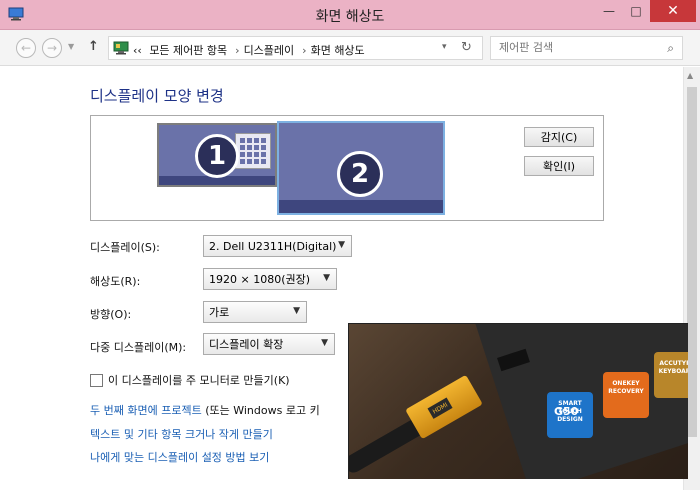 Image resolution: width=700 pixels, height=490 pixels. What do you see at coordinates (255, 312) in the screenshot?
I see `orientation-select: 가로 ▼` at bounding box center [255, 312].